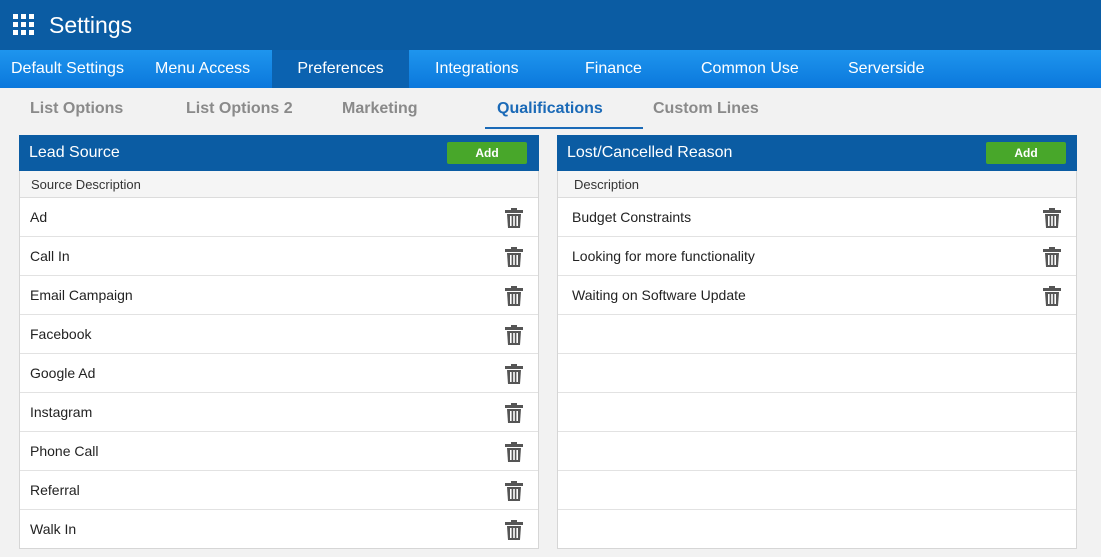  Describe the element at coordinates (613, 69) in the screenshot. I see `menu-item-finance: Finance` at that location.